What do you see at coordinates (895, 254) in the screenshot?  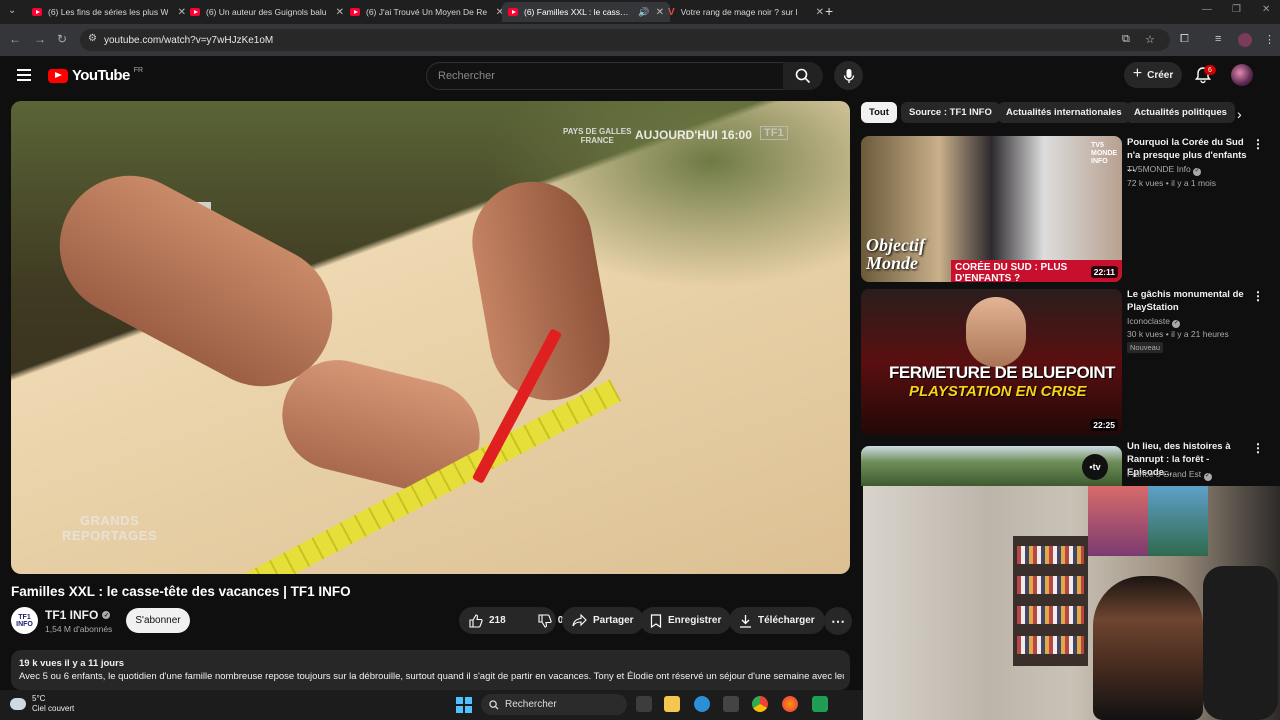 I see `thumbnail-text: Objectif Monde` at bounding box center [895, 254].